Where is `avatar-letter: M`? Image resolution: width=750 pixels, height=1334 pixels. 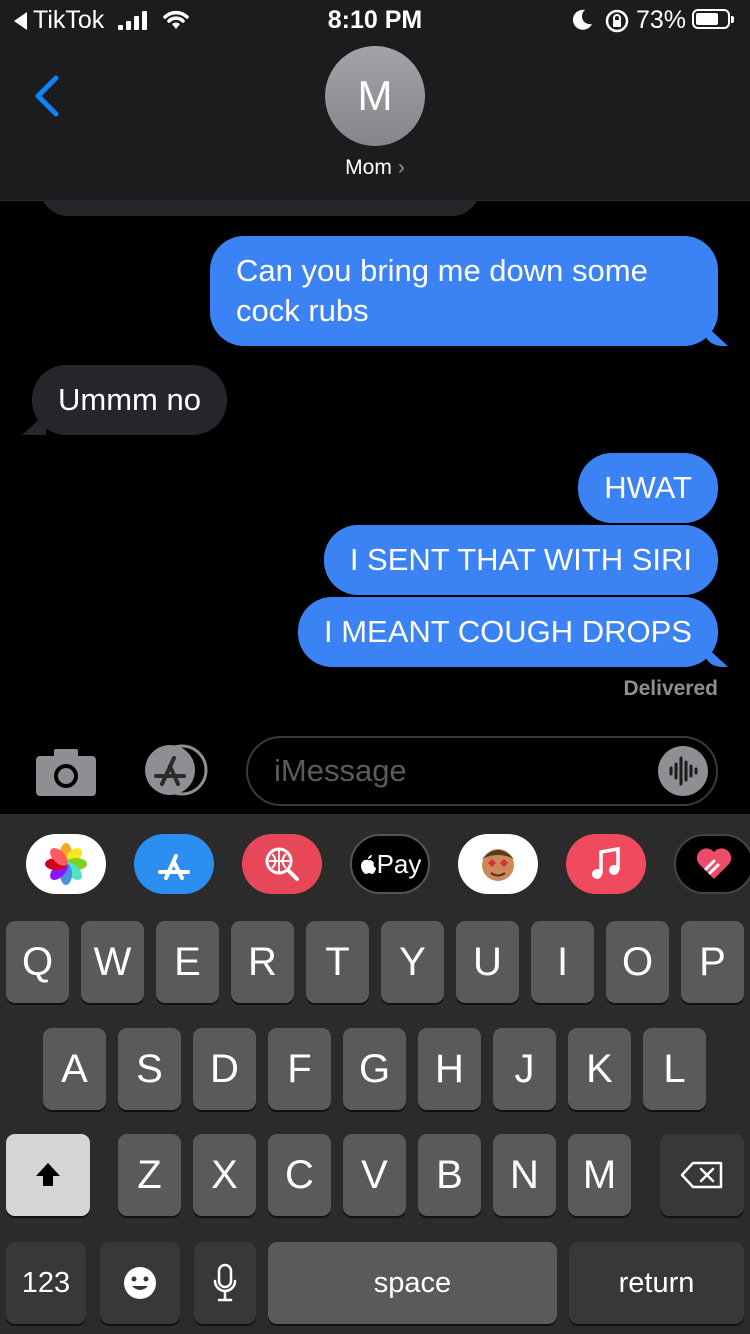
avatar-letter: M is located at coordinates (375, 95).